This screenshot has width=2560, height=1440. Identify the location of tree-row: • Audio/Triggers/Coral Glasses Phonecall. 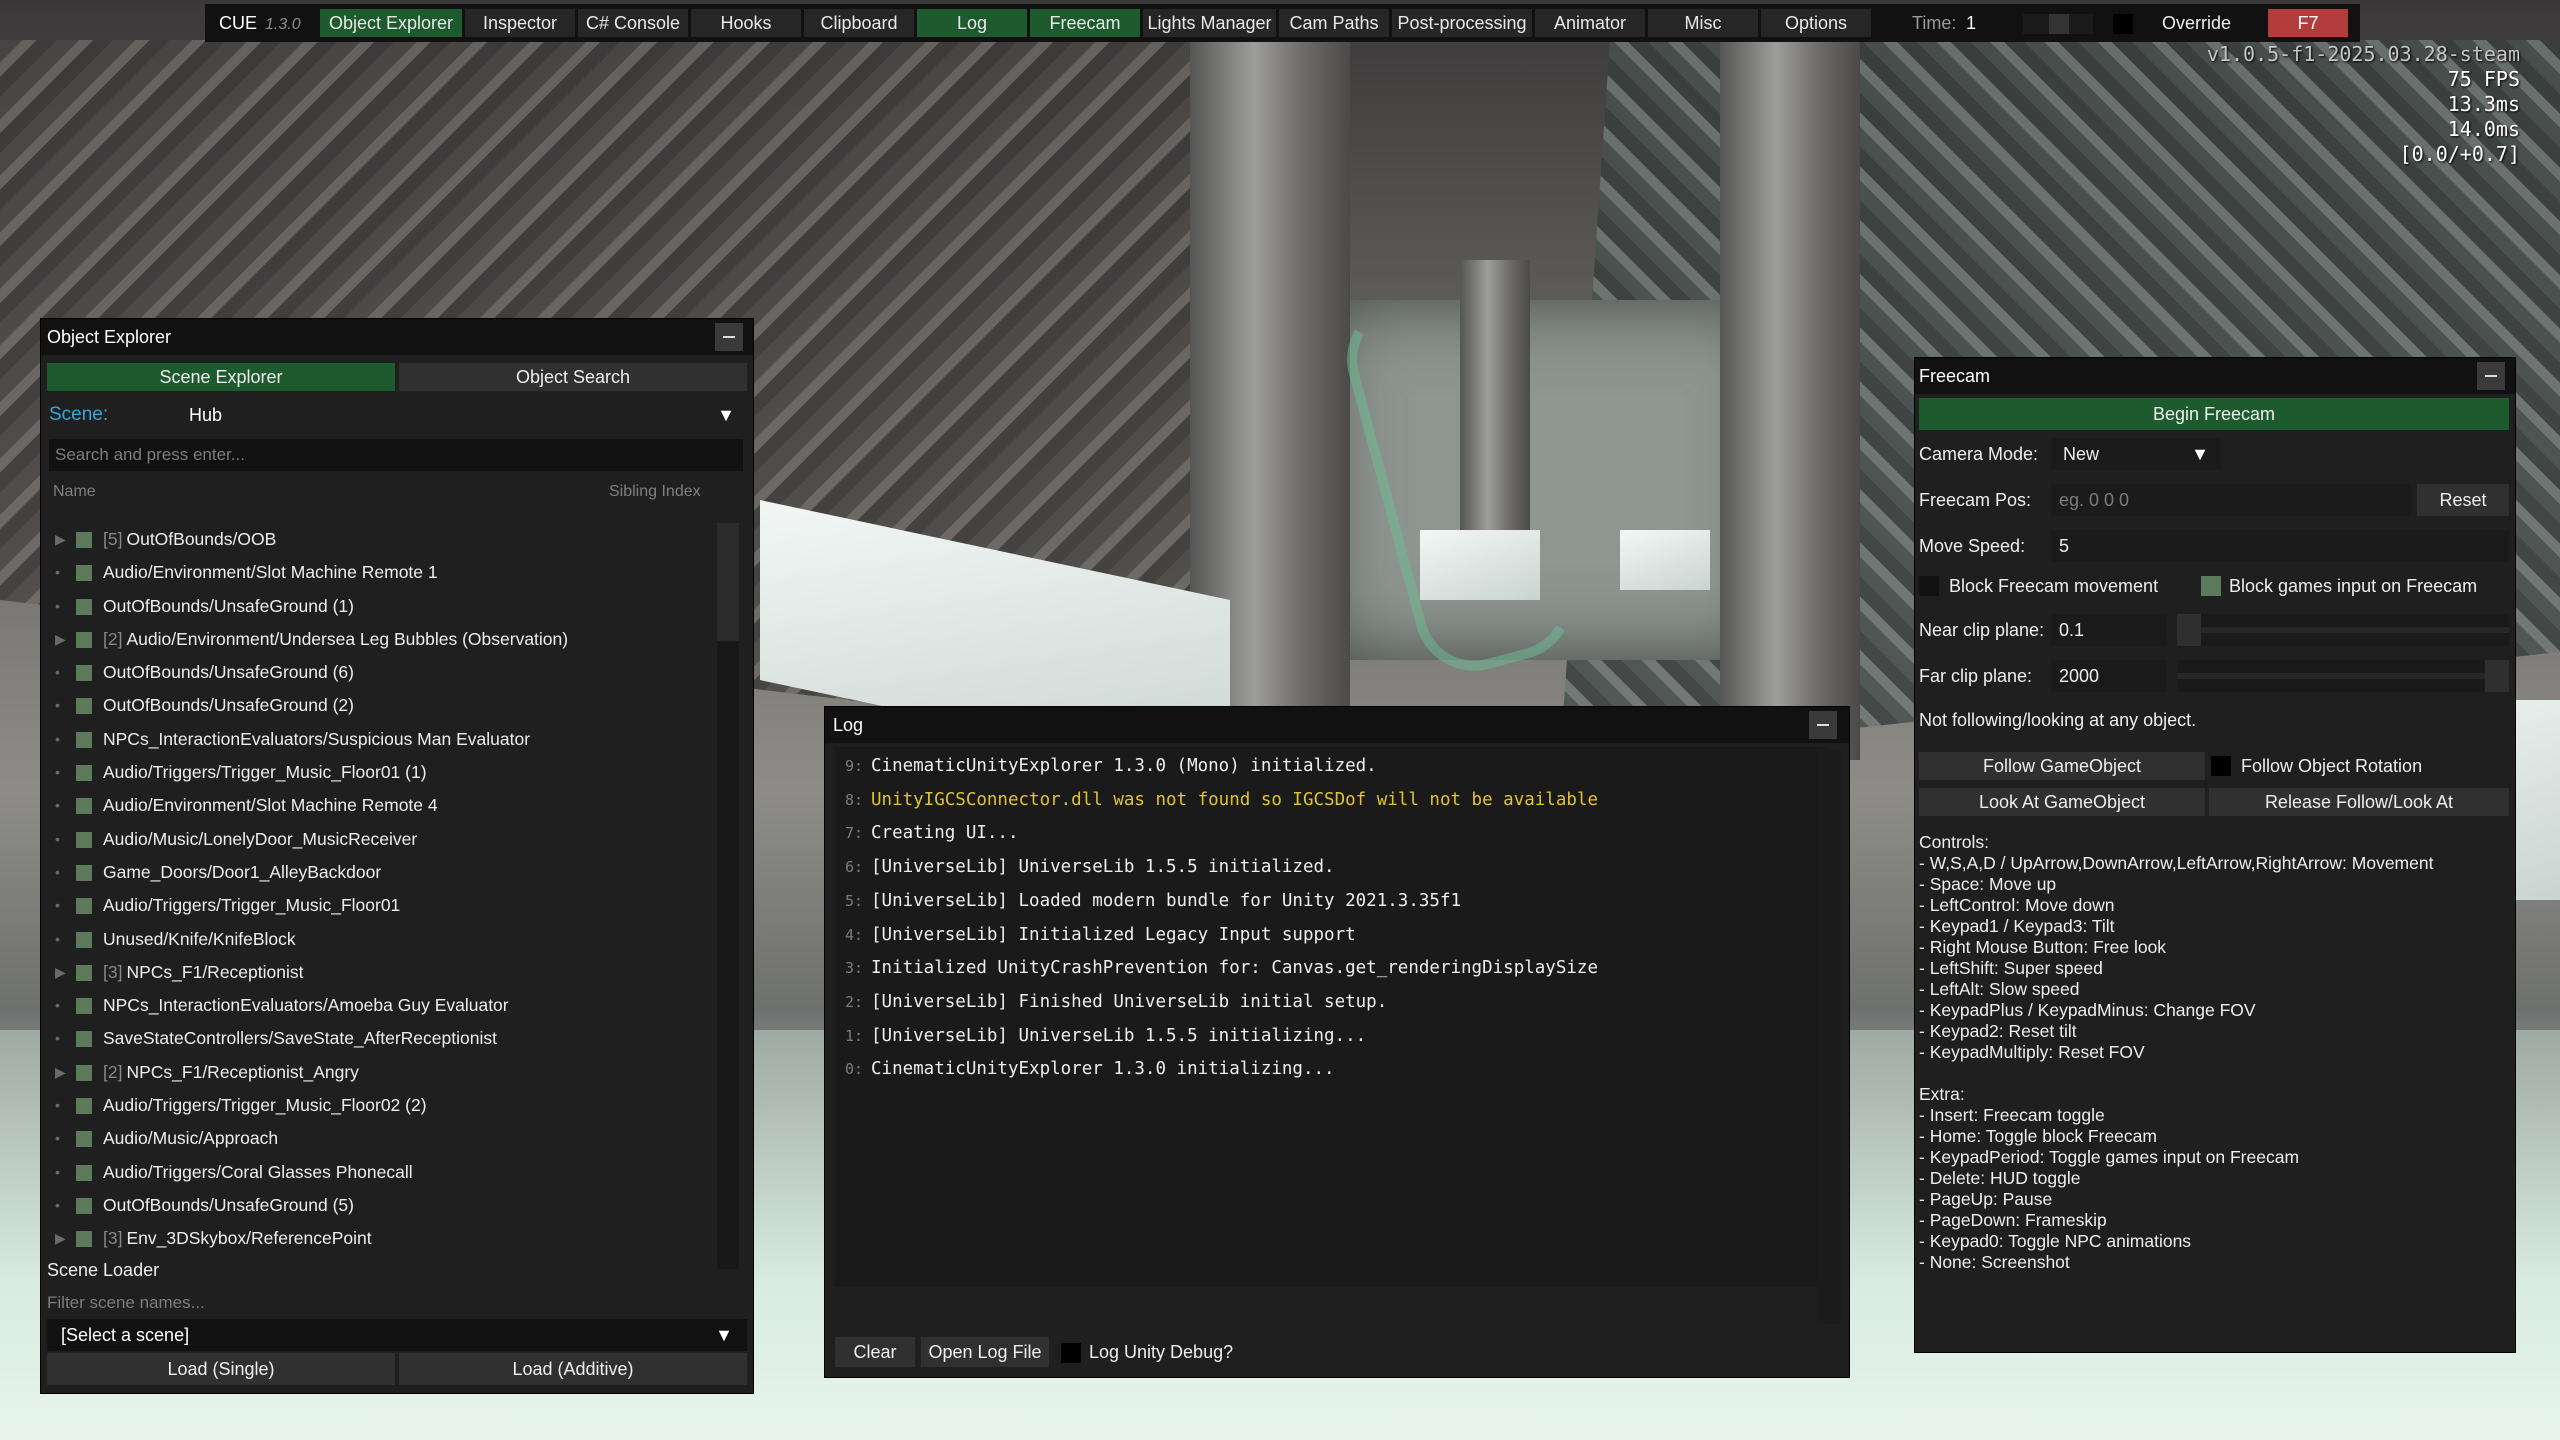
(381, 1172).